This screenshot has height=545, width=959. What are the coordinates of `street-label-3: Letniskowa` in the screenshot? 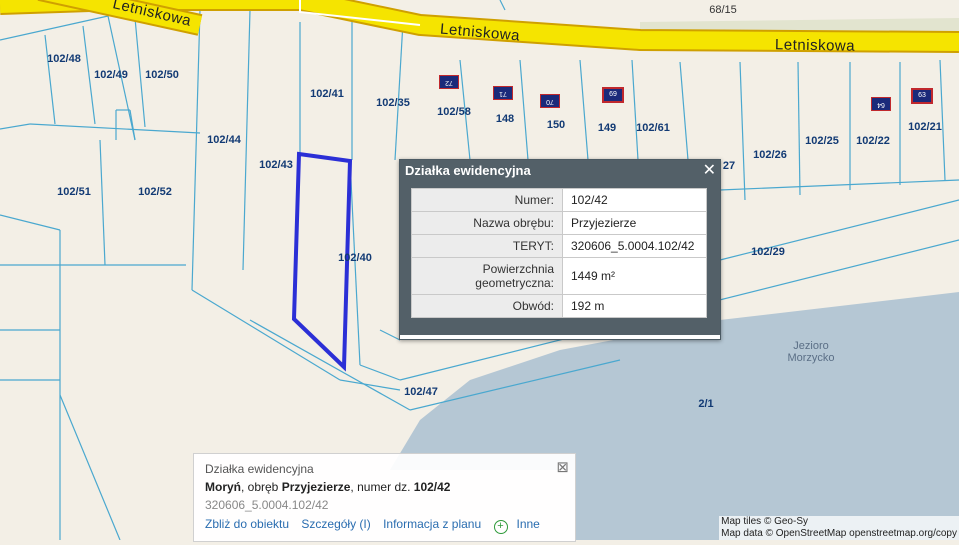 It's located at (815, 45).